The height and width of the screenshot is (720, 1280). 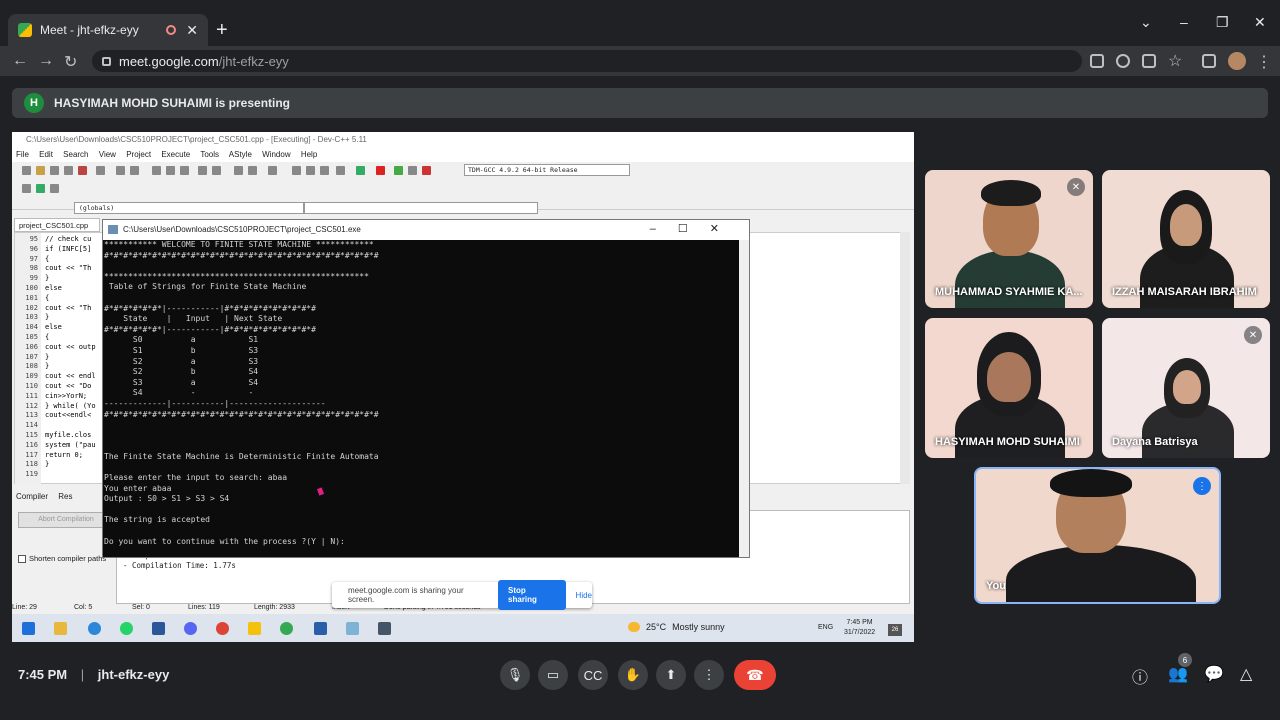 What do you see at coordinates (139, 154) in the screenshot?
I see `menu-project: Project` at bounding box center [139, 154].